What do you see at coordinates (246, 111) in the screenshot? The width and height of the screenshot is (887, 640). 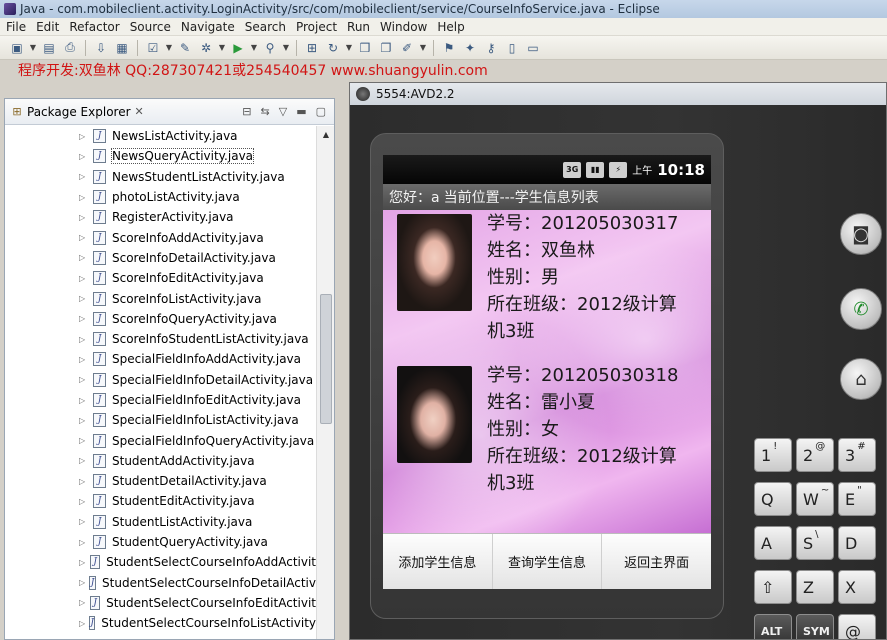 I see `collapse-all-icon: ⊟` at bounding box center [246, 111].